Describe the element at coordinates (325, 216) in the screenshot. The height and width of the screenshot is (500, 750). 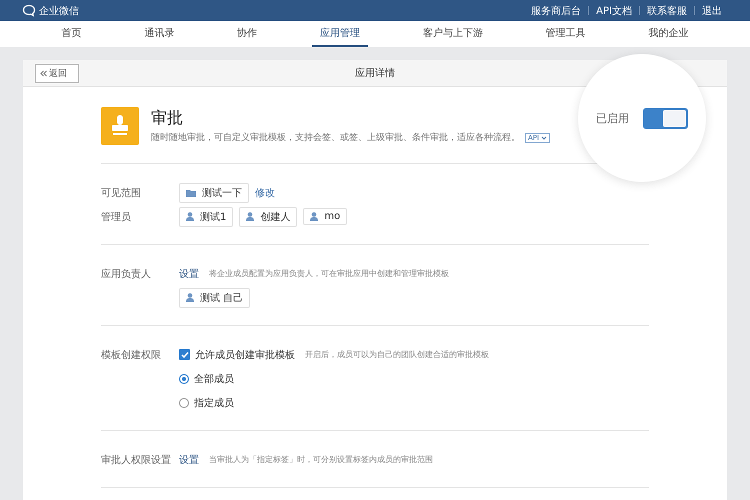
I see `person-chip: mo` at that location.